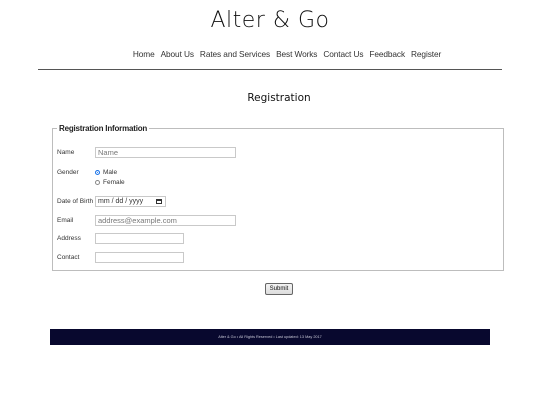 This screenshot has width=540, height=405. Describe the element at coordinates (110, 172) in the screenshot. I see `male-radio-label: Male` at that location.